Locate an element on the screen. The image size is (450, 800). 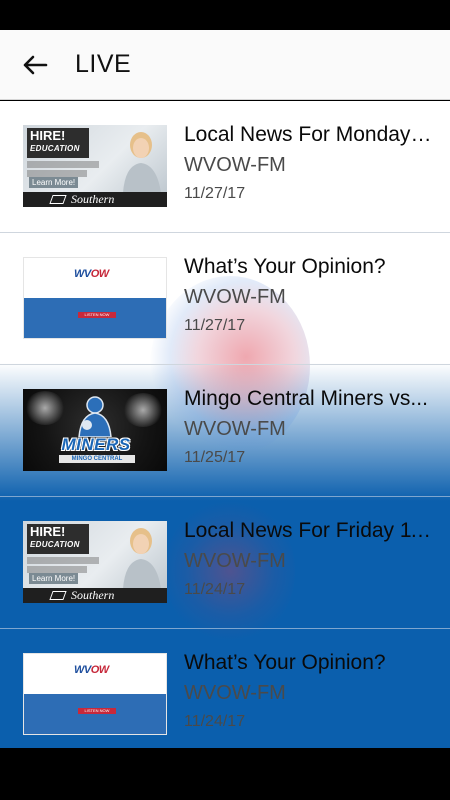
navigation-bar is located at coordinates (225, 774).